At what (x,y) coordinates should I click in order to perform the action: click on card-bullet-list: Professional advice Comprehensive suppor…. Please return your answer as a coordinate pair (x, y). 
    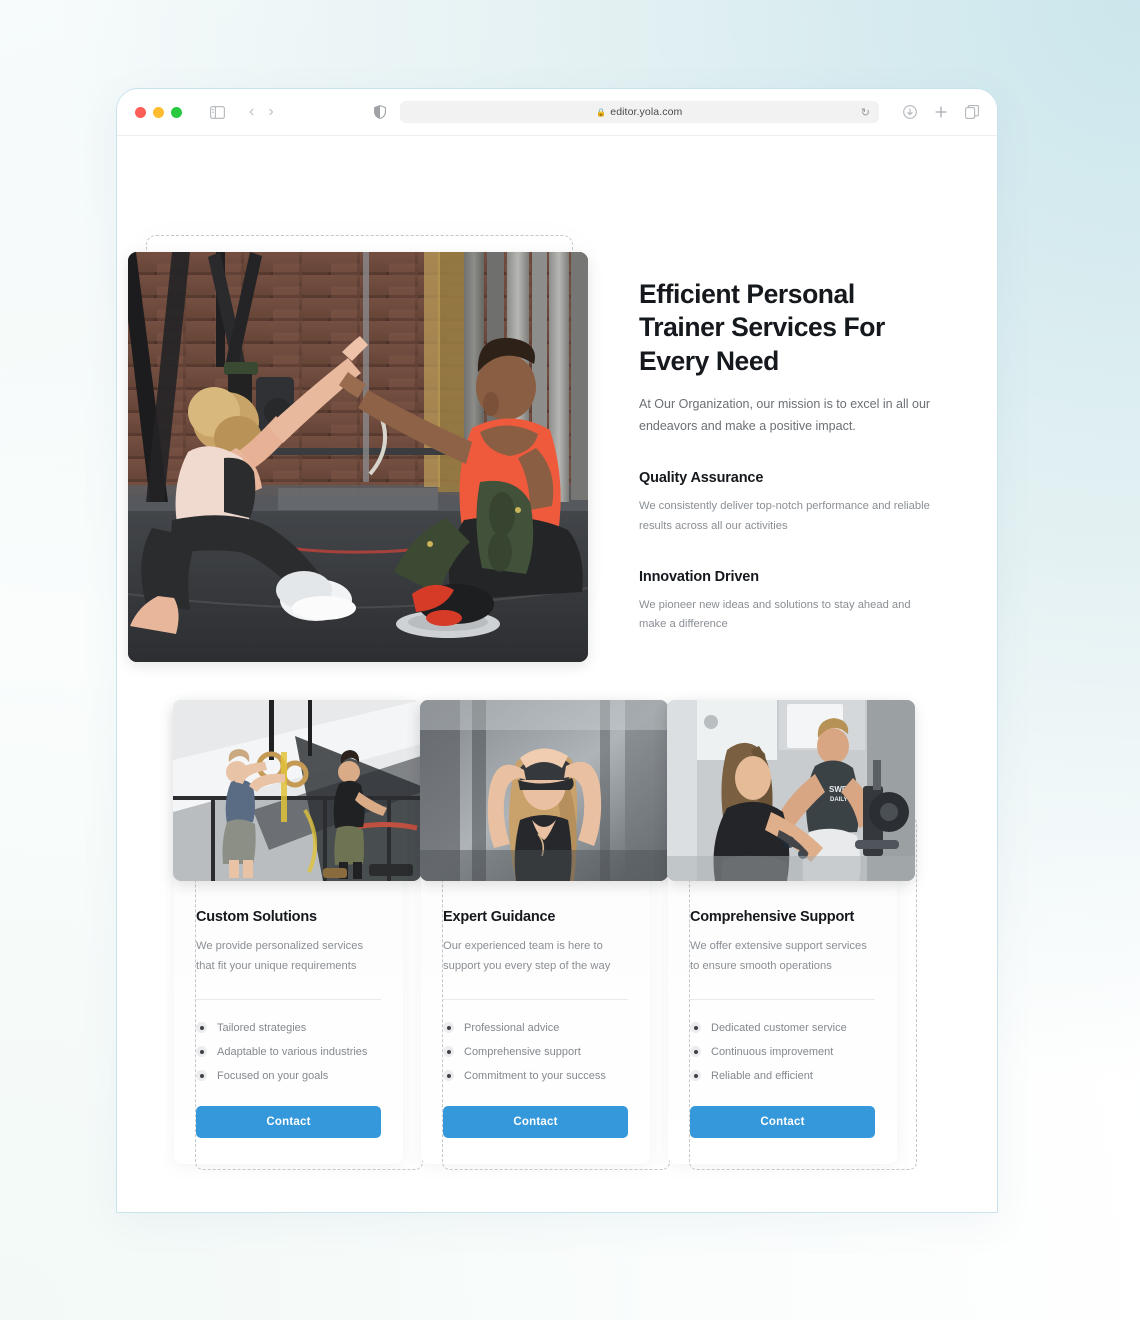
    Looking at the image, I should click on (535, 1052).